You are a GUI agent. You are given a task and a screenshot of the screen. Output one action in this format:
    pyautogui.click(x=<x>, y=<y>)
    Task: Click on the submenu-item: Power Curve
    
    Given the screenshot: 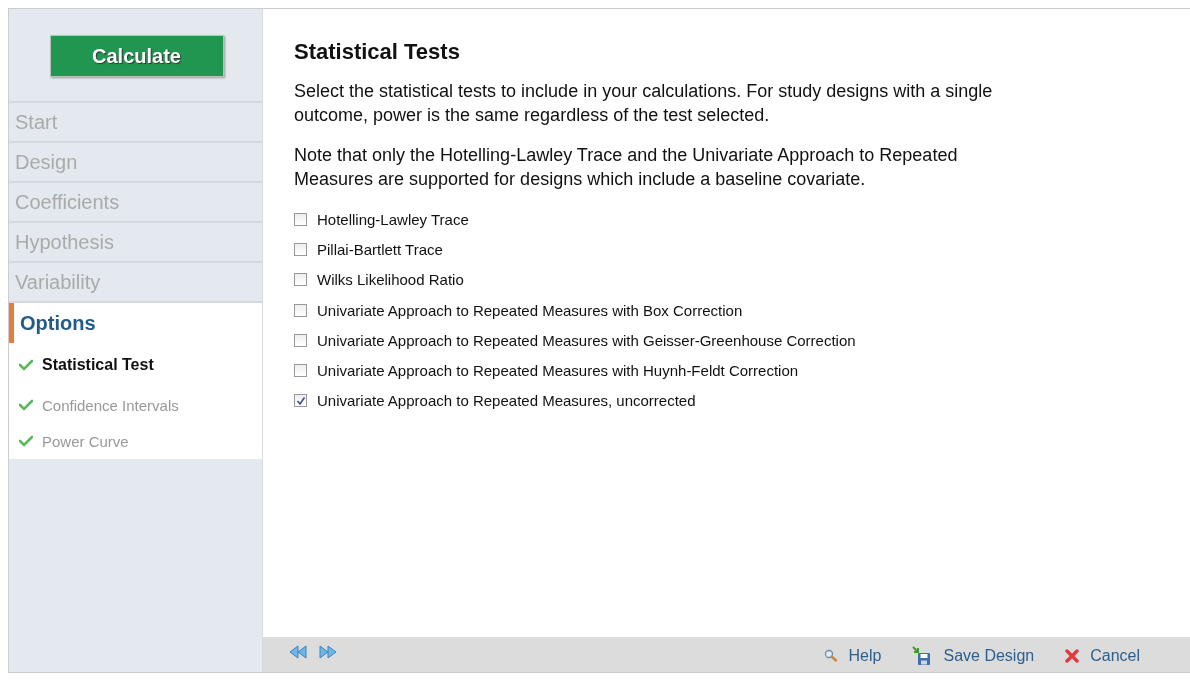 What is the action you would take?
    pyautogui.click(x=85, y=441)
    